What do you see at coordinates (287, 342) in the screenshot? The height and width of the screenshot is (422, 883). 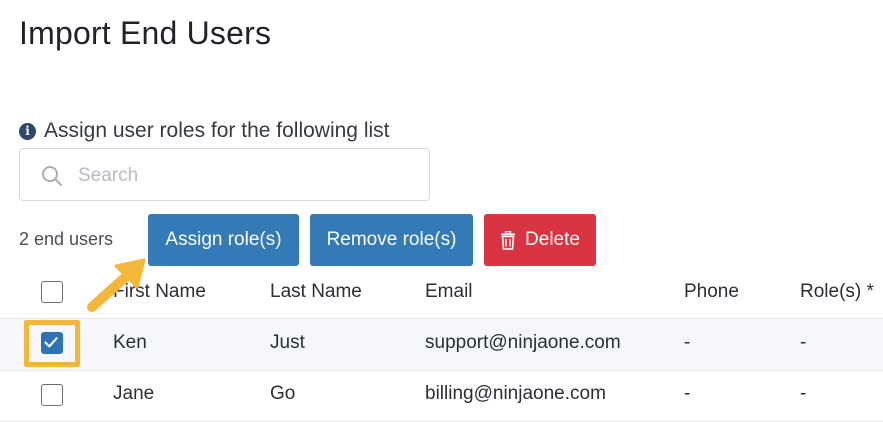 I see `cell-last-name: Just` at bounding box center [287, 342].